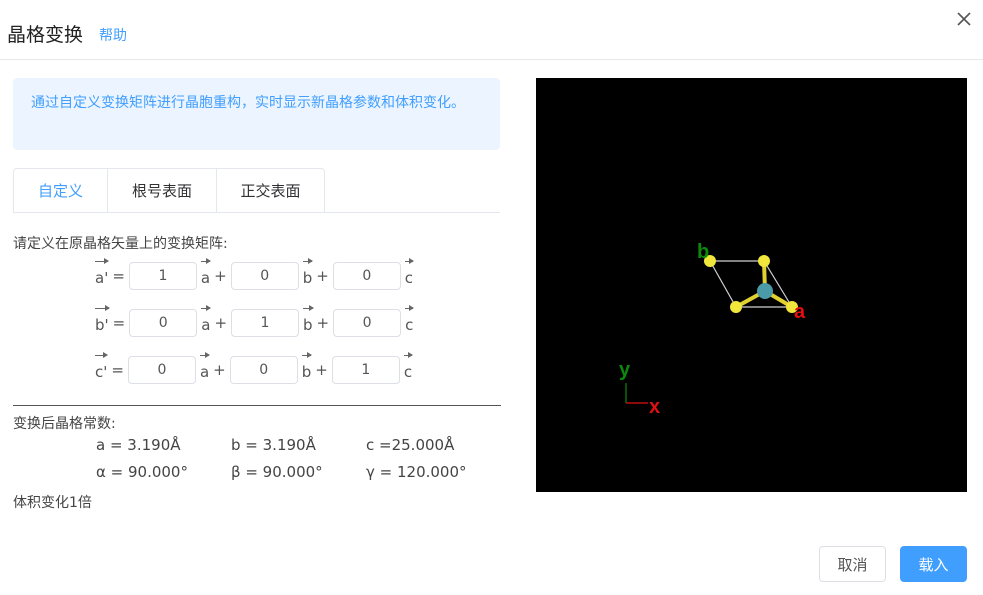 The image size is (983, 595). Describe the element at coordinates (933, 564) in the screenshot. I see `load-button: 载入` at that location.